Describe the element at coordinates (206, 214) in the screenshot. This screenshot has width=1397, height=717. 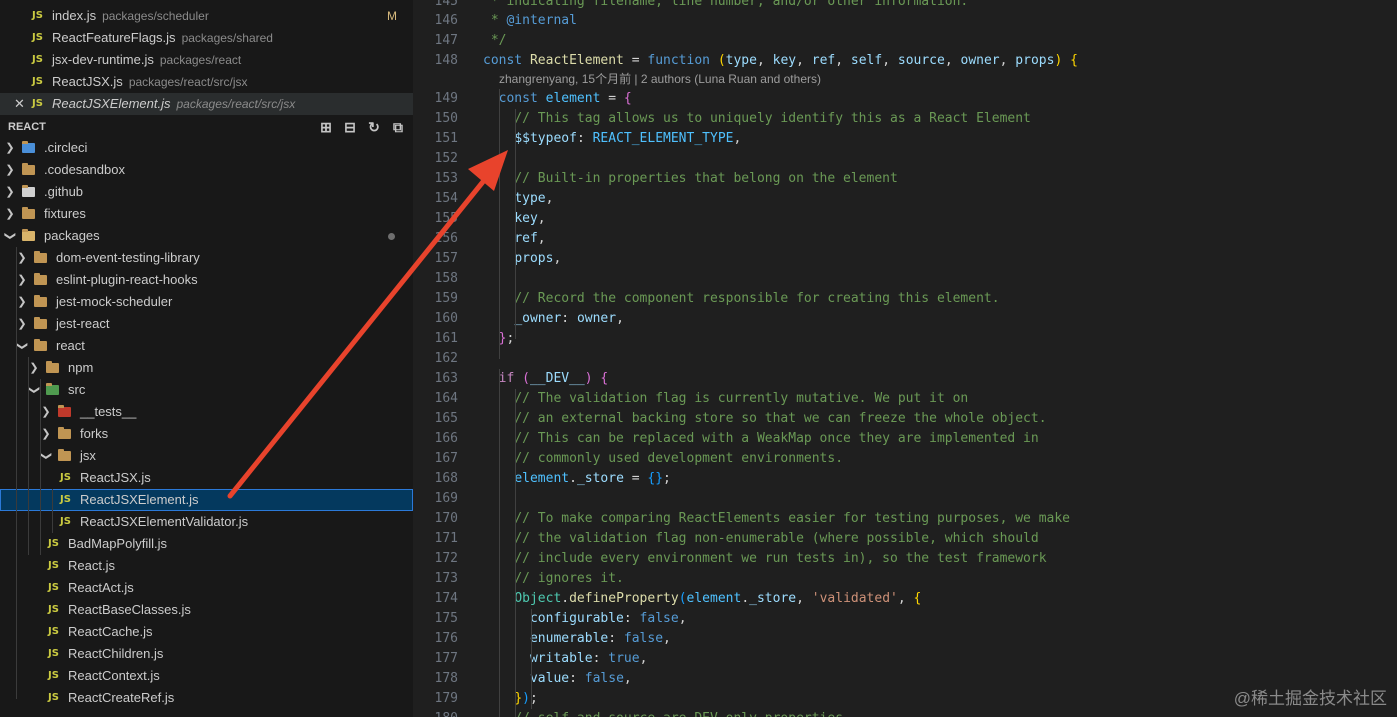
I see `tree-folder-item: ❯ fixtures` at that location.